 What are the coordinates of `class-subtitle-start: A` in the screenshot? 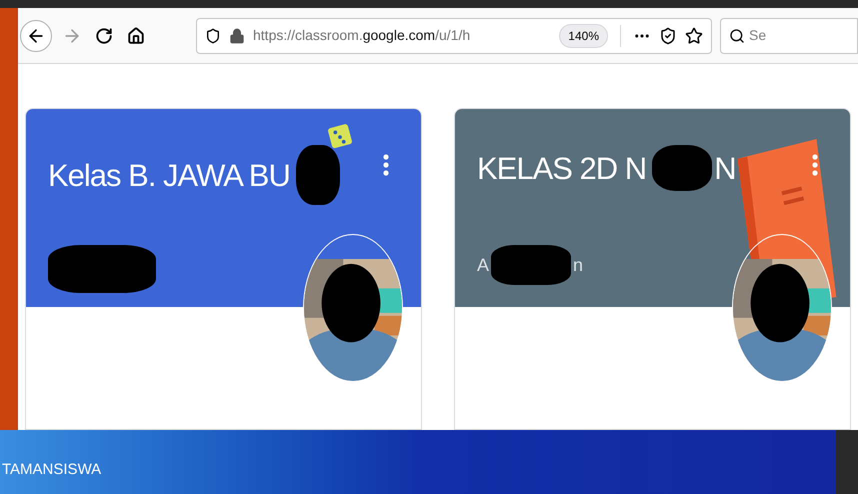 It's located at (483, 265).